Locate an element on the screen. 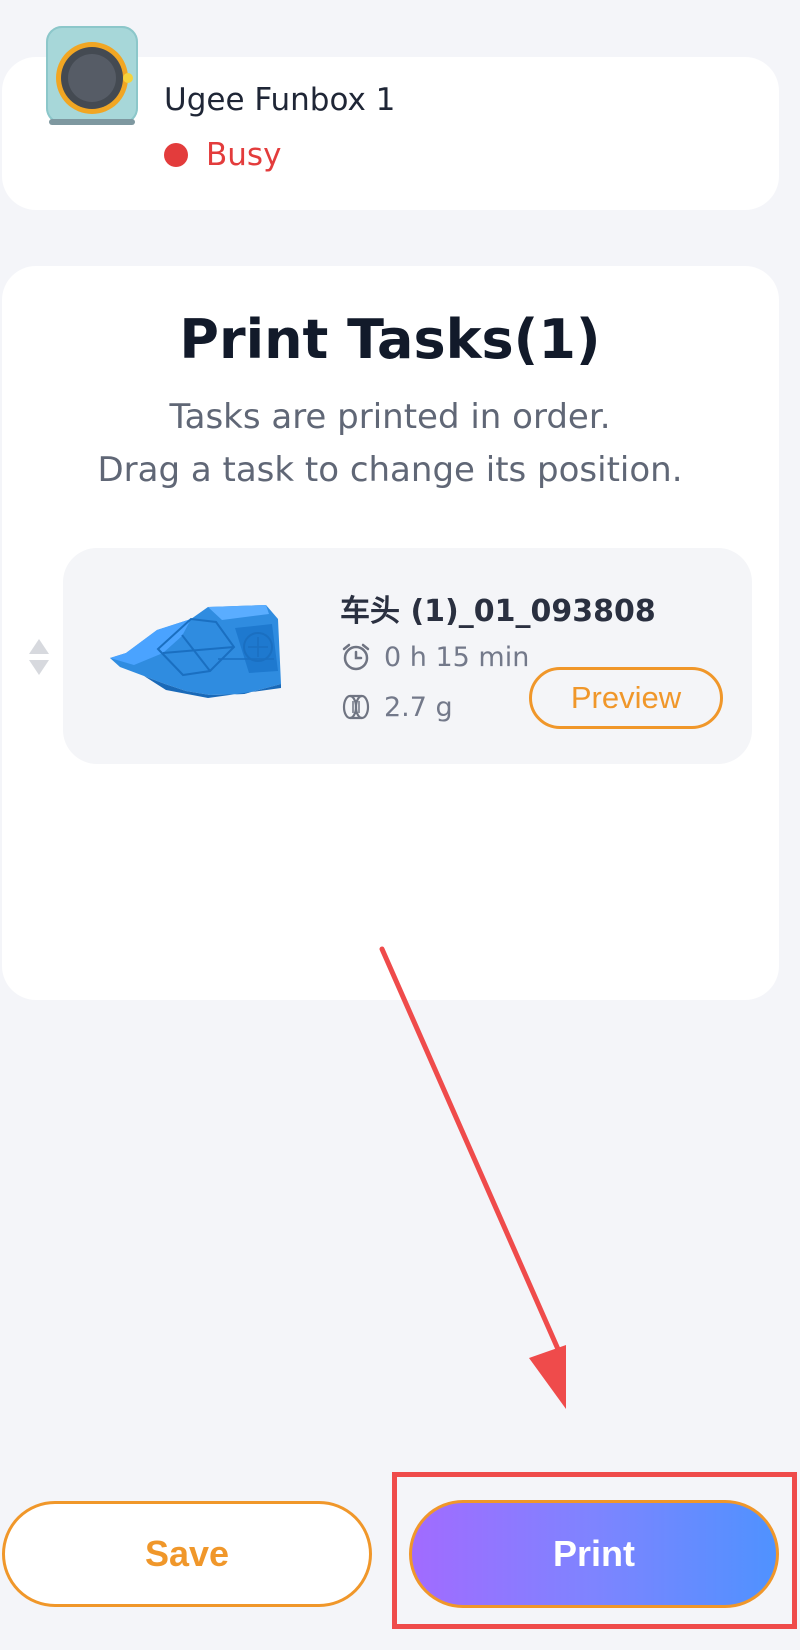 The height and width of the screenshot is (1650, 800). task-time-value: 0 h 15 min is located at coordinates (457, 657).